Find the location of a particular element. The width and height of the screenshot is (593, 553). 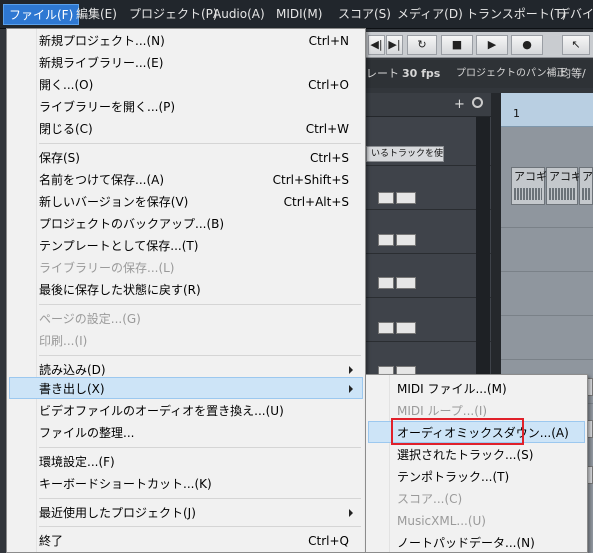

record-button: ● is located at coordinates (527, 45).